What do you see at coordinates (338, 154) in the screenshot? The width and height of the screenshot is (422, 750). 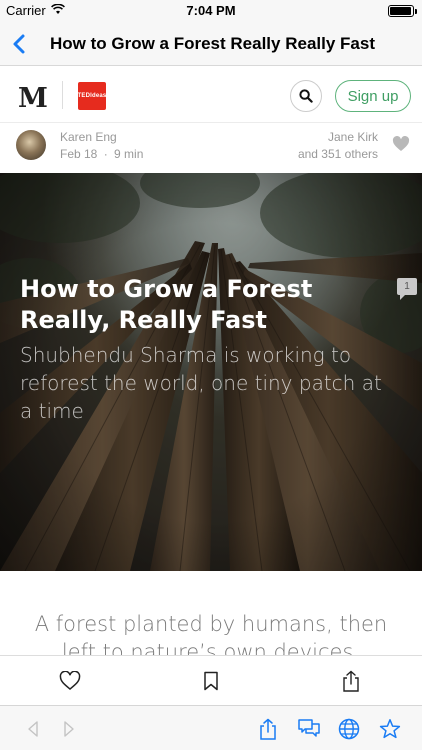 I see `recommended-others: and 351 others` at bounding box center [338, 154].